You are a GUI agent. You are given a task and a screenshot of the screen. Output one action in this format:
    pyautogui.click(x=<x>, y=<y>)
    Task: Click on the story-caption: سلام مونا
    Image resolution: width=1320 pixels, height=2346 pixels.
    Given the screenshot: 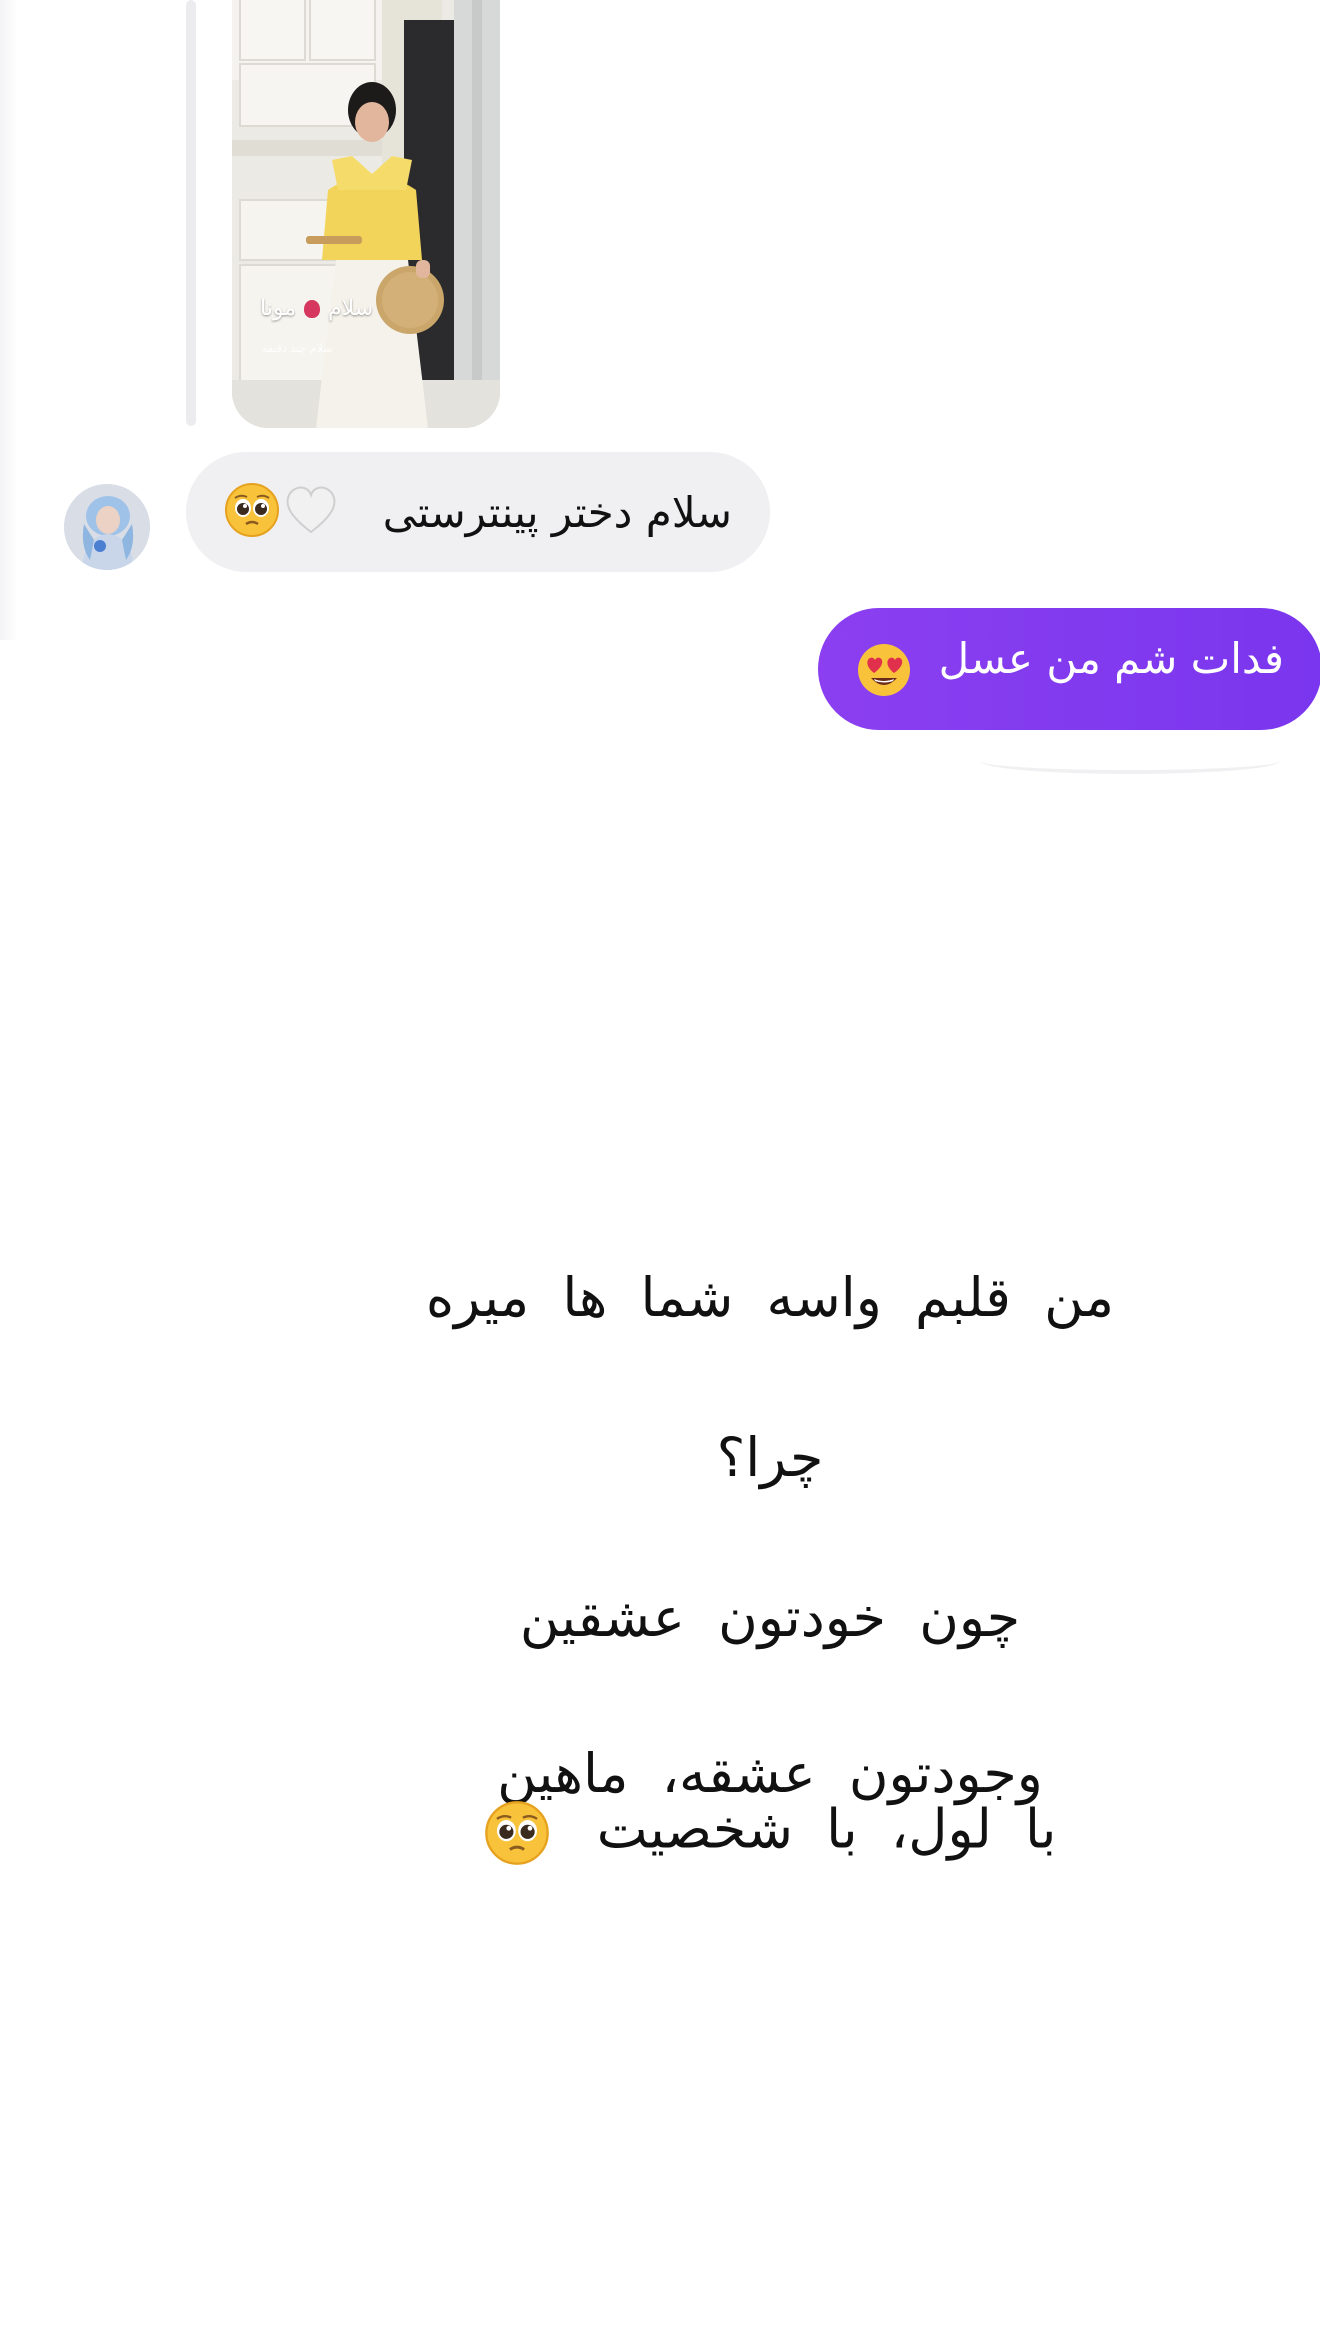 What is the action you would take?
    pyautogui.click(x=316, y=308)
    